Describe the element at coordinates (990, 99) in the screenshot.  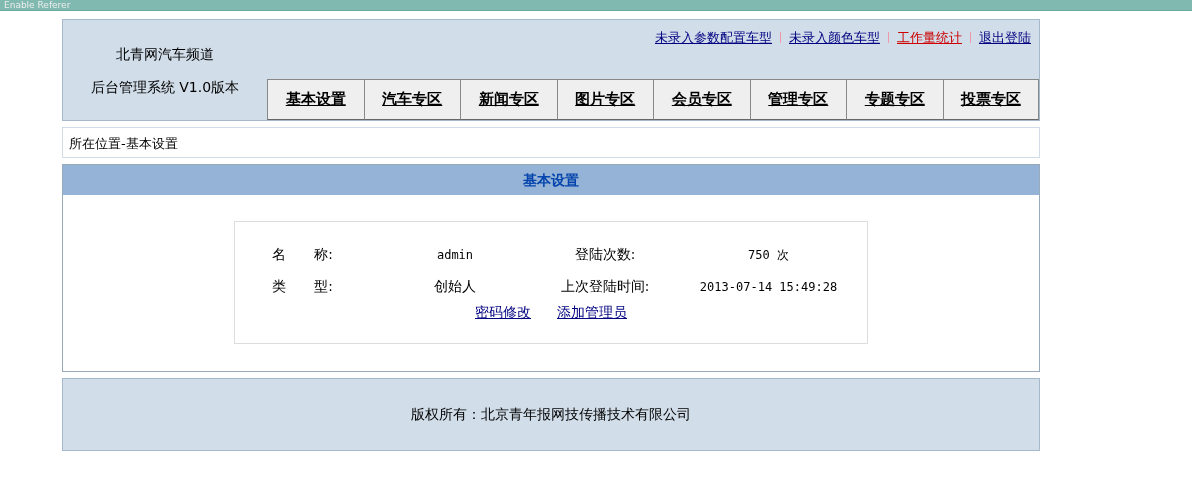
I see `nav-tab: 投票专区` at that location.